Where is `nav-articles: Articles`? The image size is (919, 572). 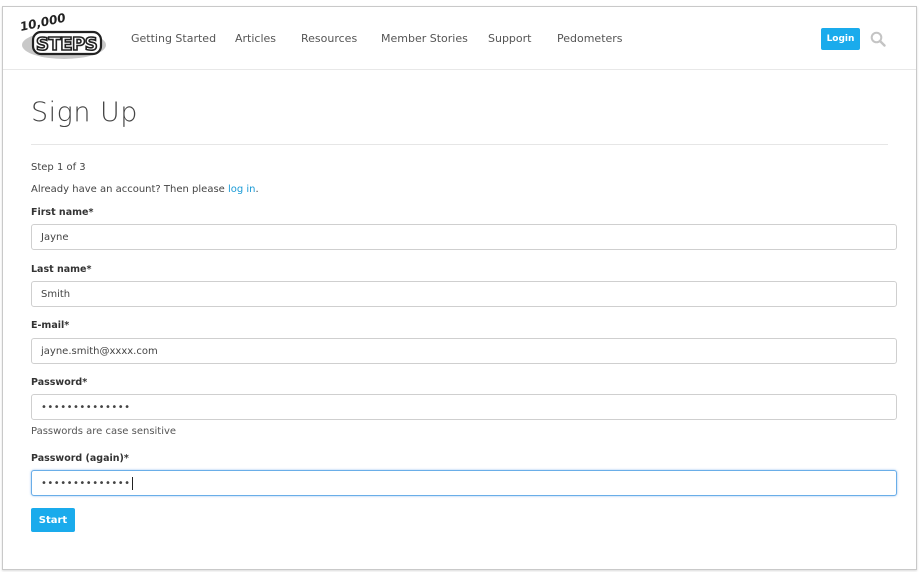
nav-articles: Articles is located at coordinates (255, 38).